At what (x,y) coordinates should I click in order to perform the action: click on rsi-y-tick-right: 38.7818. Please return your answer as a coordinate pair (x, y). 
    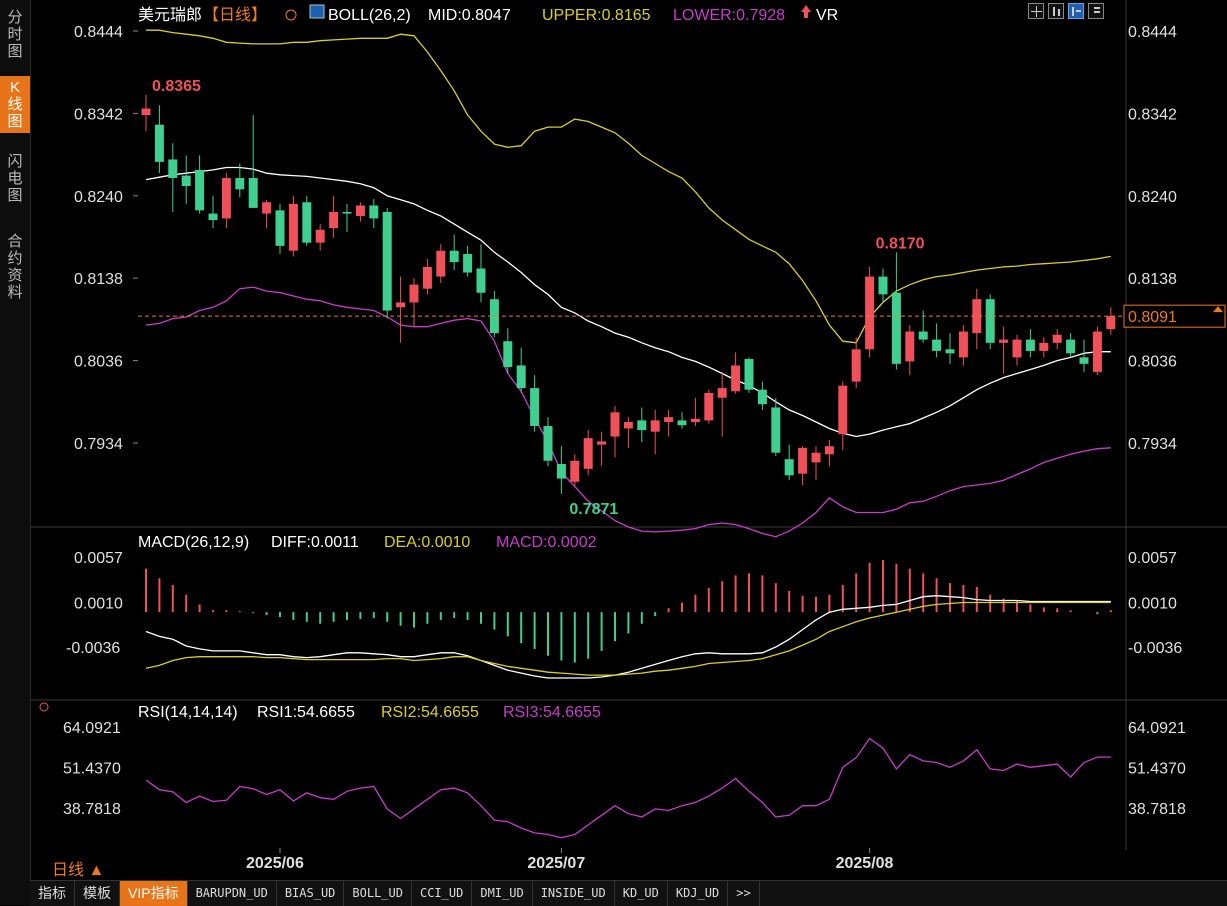
    Looking at the image, I should click on (1157, 809).